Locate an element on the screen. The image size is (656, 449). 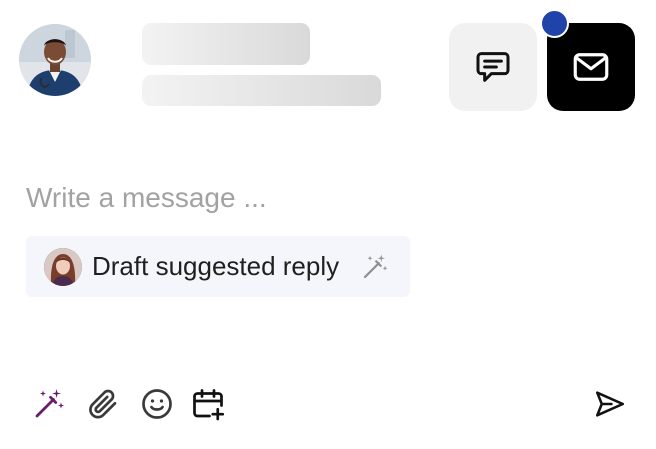
doctor-avatar-image is located at coordinates (55, 60).